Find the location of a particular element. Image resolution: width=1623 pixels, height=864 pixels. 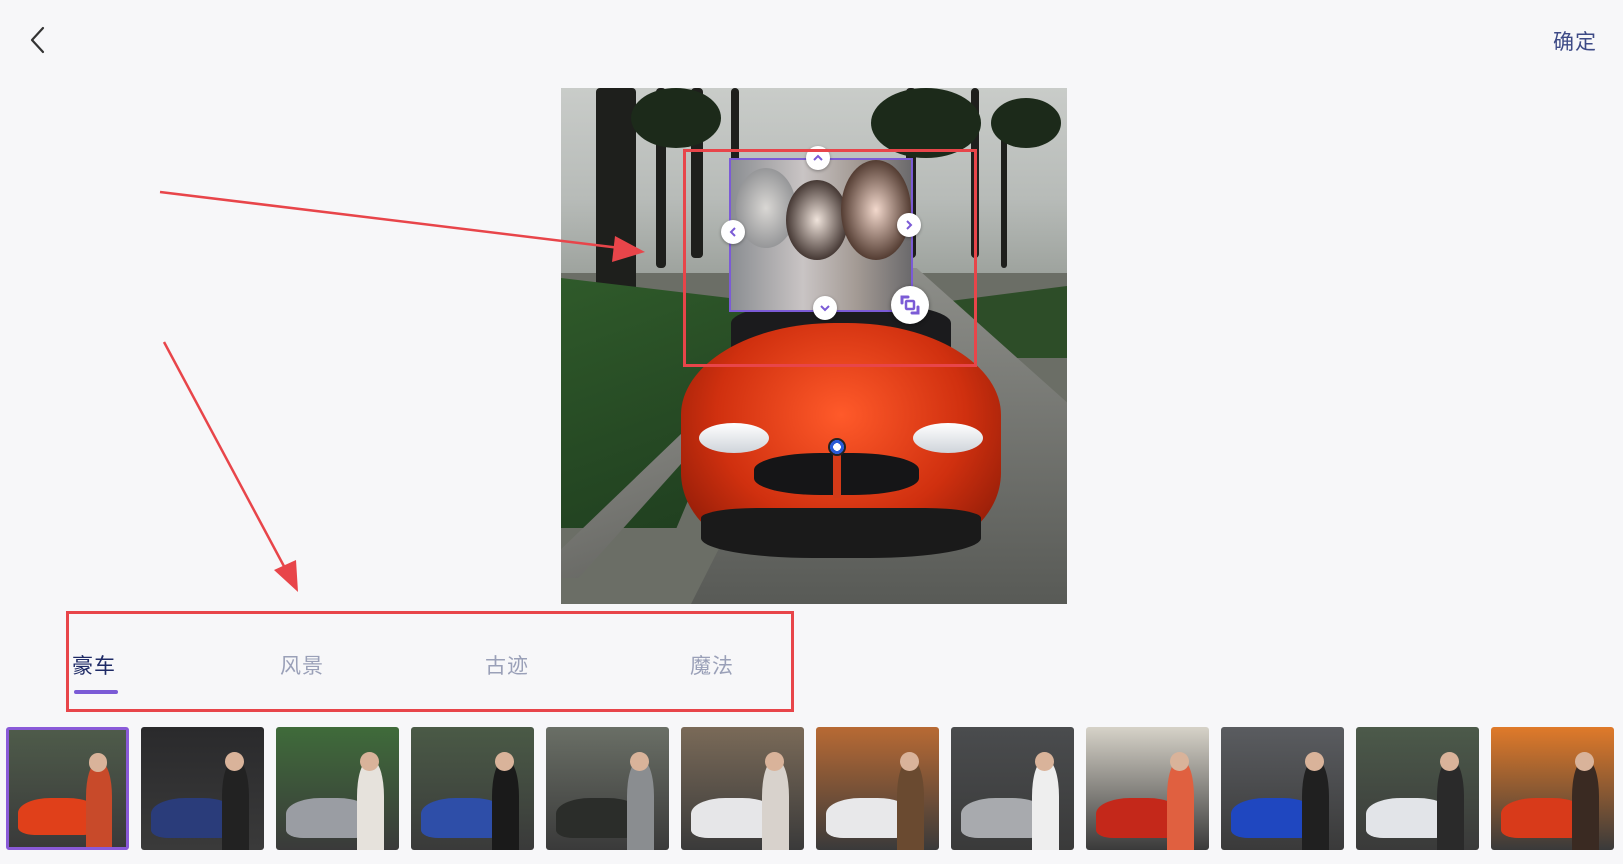

template-thumbnail-strip is located at coordinates (810, 789).